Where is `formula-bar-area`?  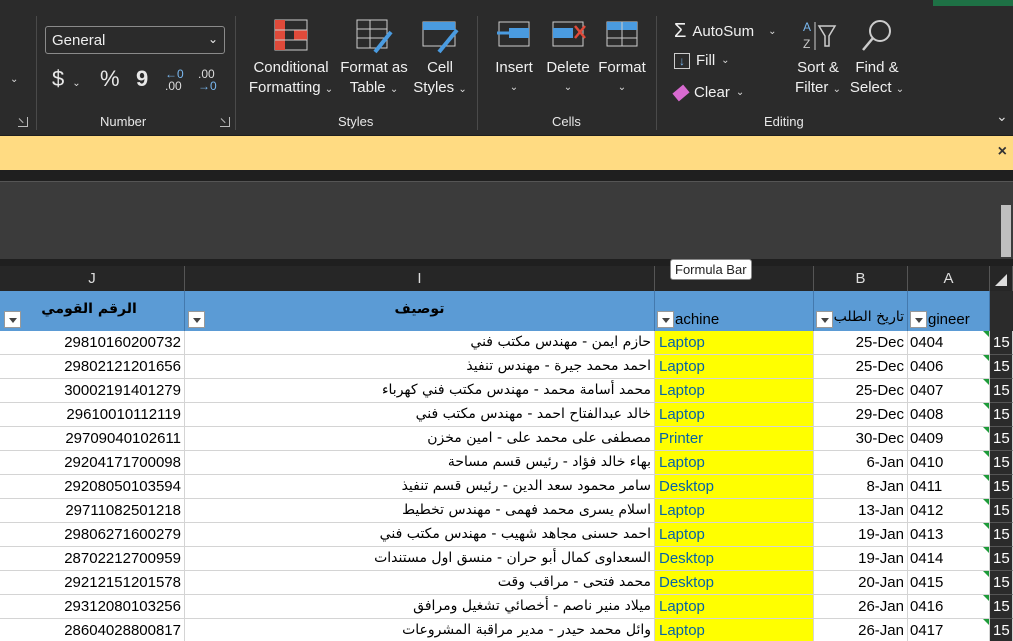 formula-bar-area is located at coordinates (506, 220).